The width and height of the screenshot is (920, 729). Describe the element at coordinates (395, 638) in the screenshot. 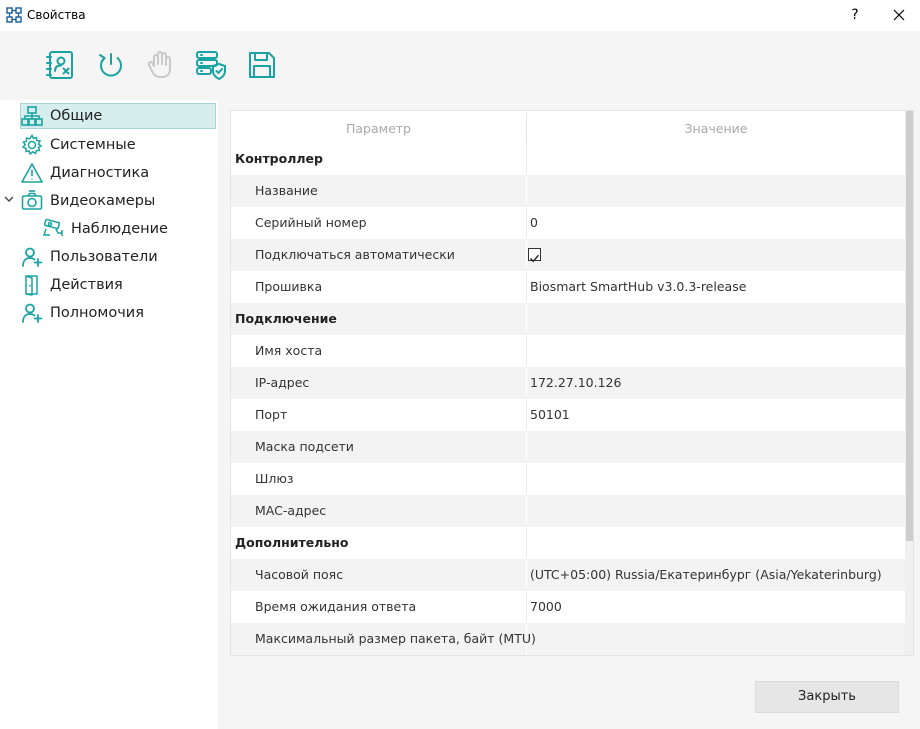

I see `param-label: Максимальный размер пакета, байт (MTU)` at that location.